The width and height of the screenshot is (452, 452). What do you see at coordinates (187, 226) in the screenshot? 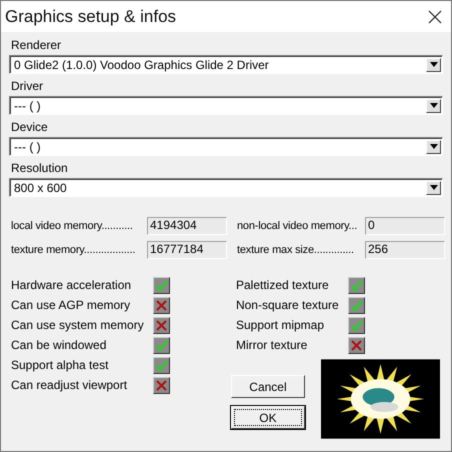
I see `readonly-field: 4194304` at bounding box center [187, 226].